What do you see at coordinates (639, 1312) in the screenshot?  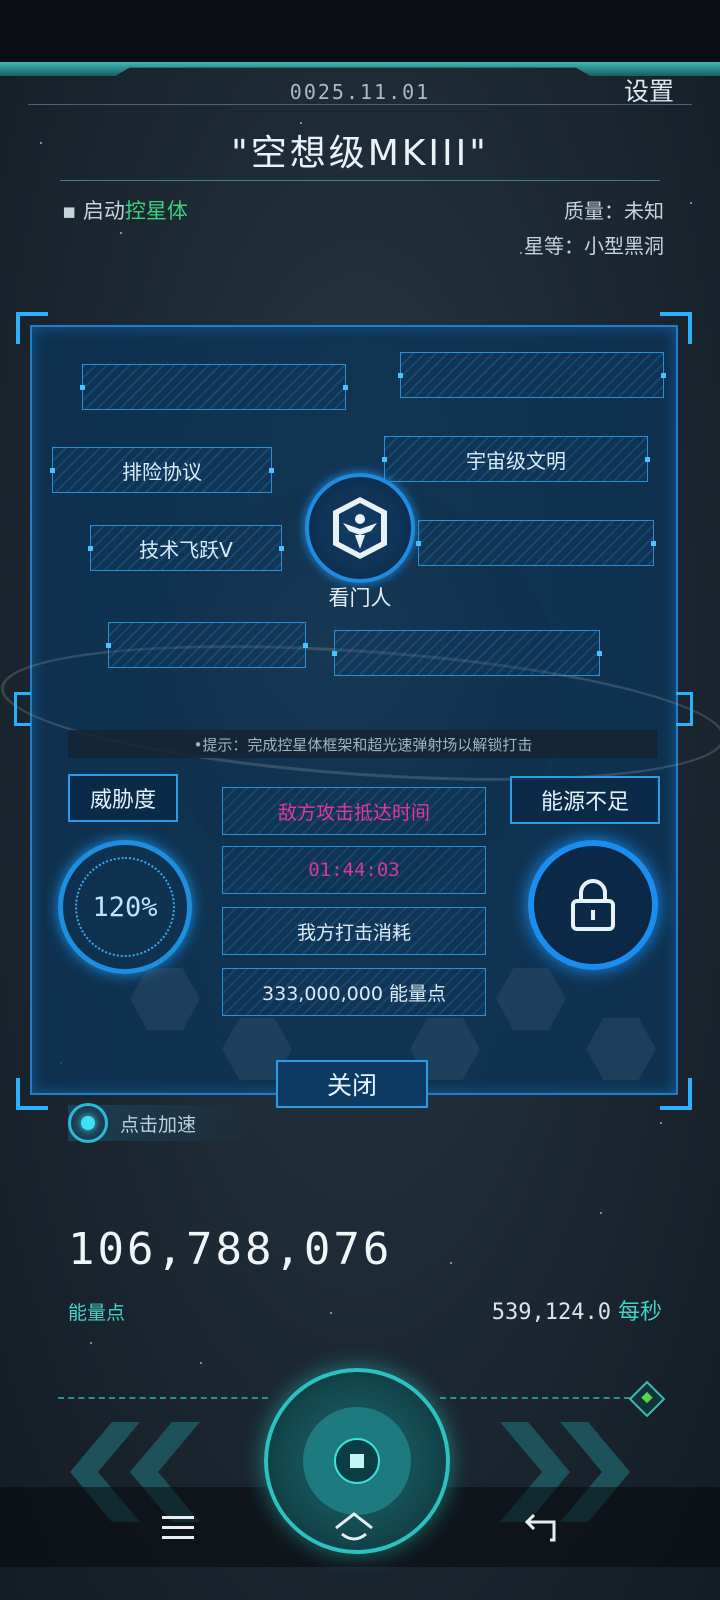 I see `rate-unit: 每秒` at bounding box center [639, 1312].